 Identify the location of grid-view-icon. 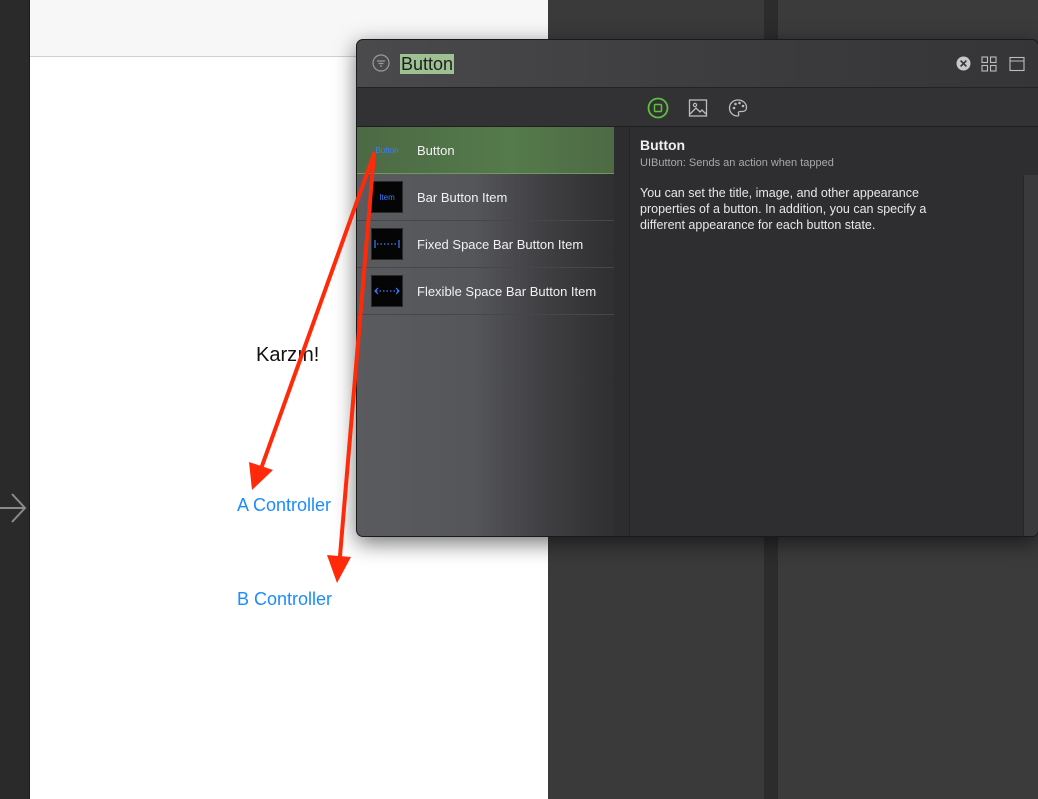
(989, 64).